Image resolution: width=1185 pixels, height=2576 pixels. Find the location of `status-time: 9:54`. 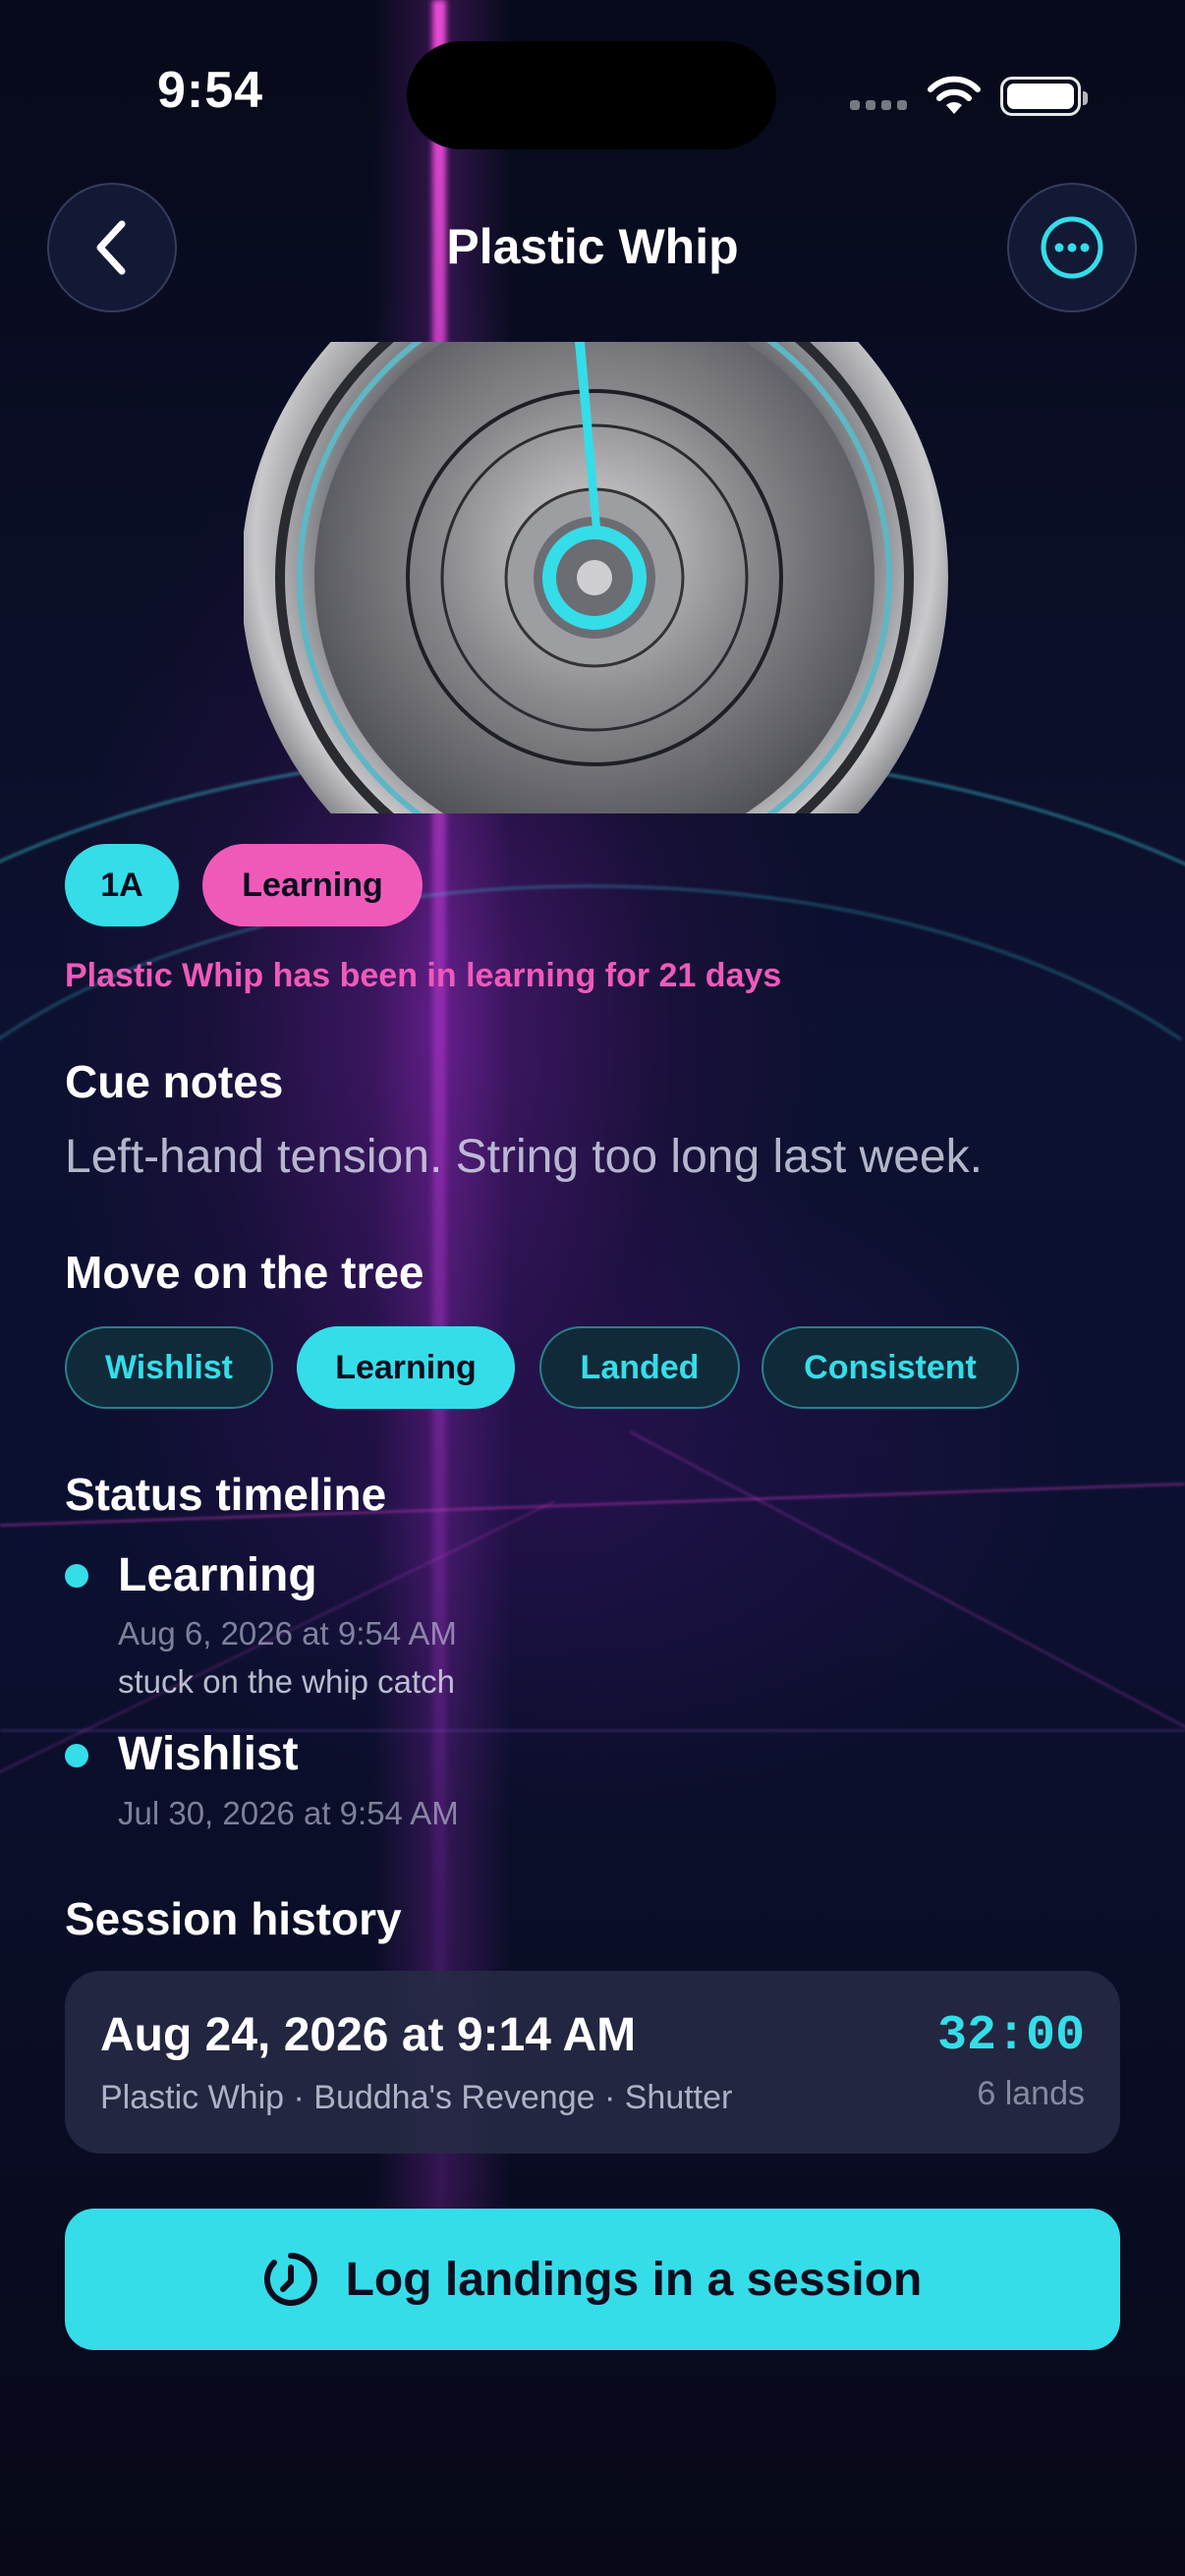

status-time: 9:54 is located at coordinates (211, 90).